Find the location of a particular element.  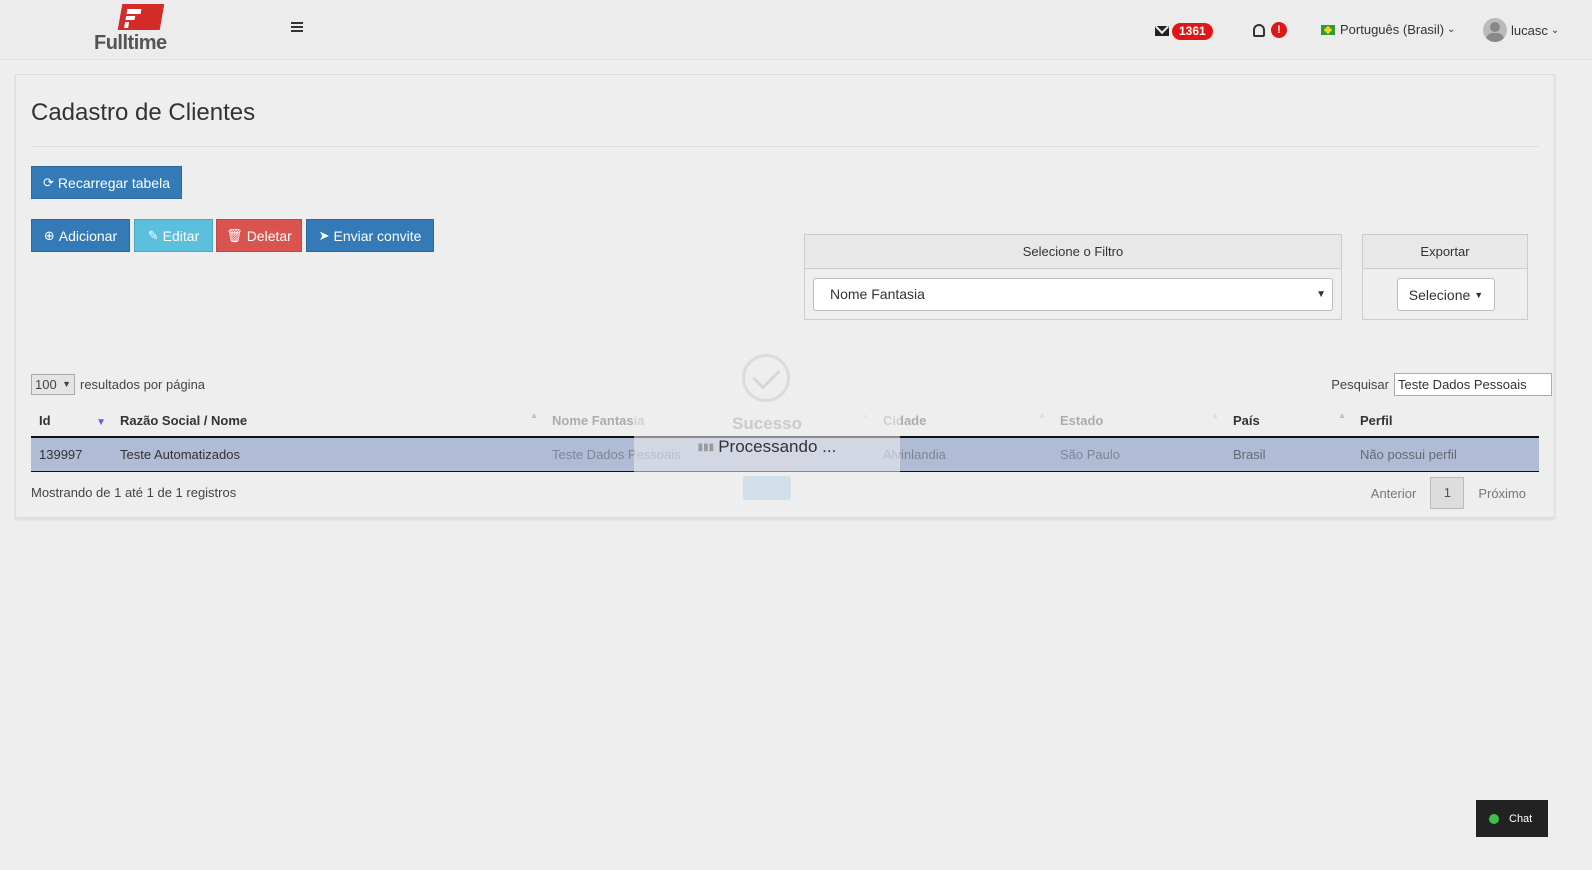

table-info: Mostrando de 1 até 1 de 1 registros is located at coordinates (134, 492).